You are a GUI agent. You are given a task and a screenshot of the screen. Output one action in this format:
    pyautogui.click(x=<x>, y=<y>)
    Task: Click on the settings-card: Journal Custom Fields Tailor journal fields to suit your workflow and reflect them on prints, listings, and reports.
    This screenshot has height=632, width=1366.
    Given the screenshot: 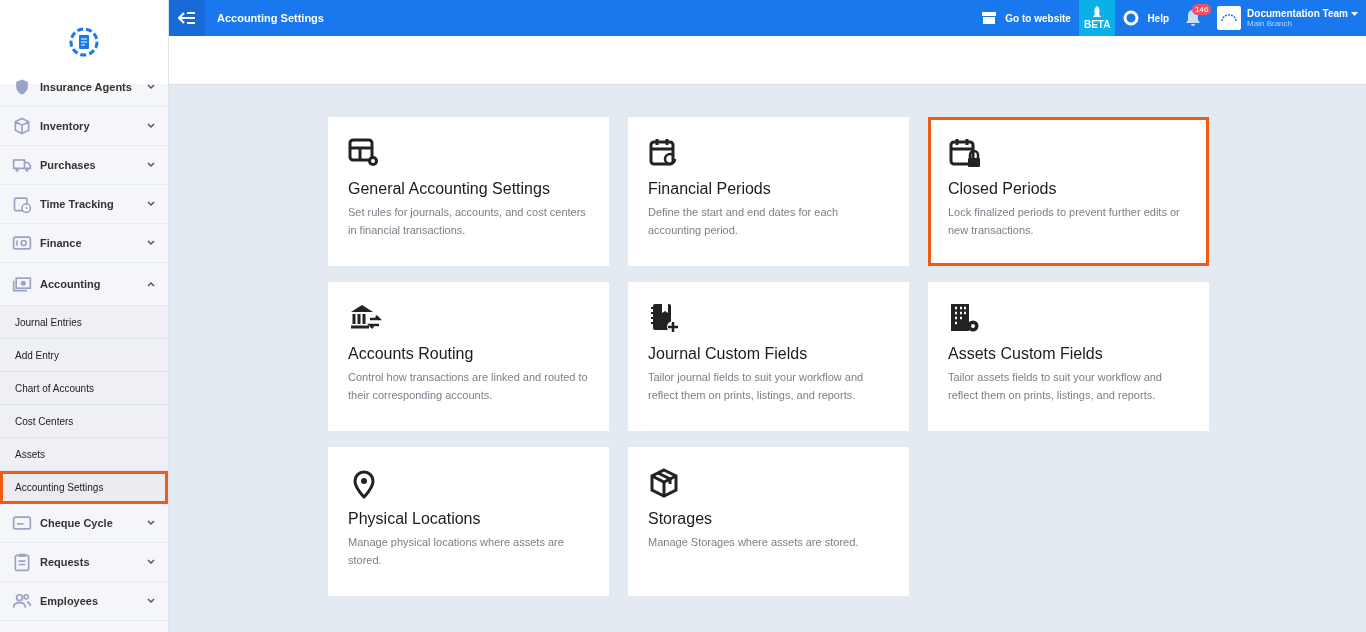 What is the action you would take?
    pyautogui.click(x=768, y=356)
    